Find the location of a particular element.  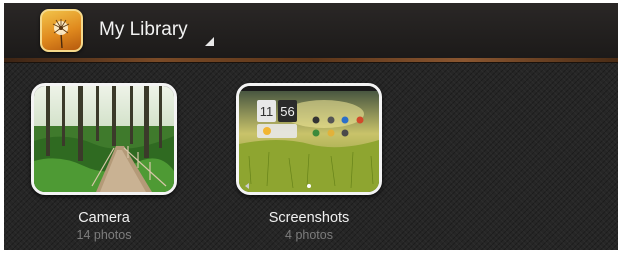

wood-divider is located at coordinates (311, 60).